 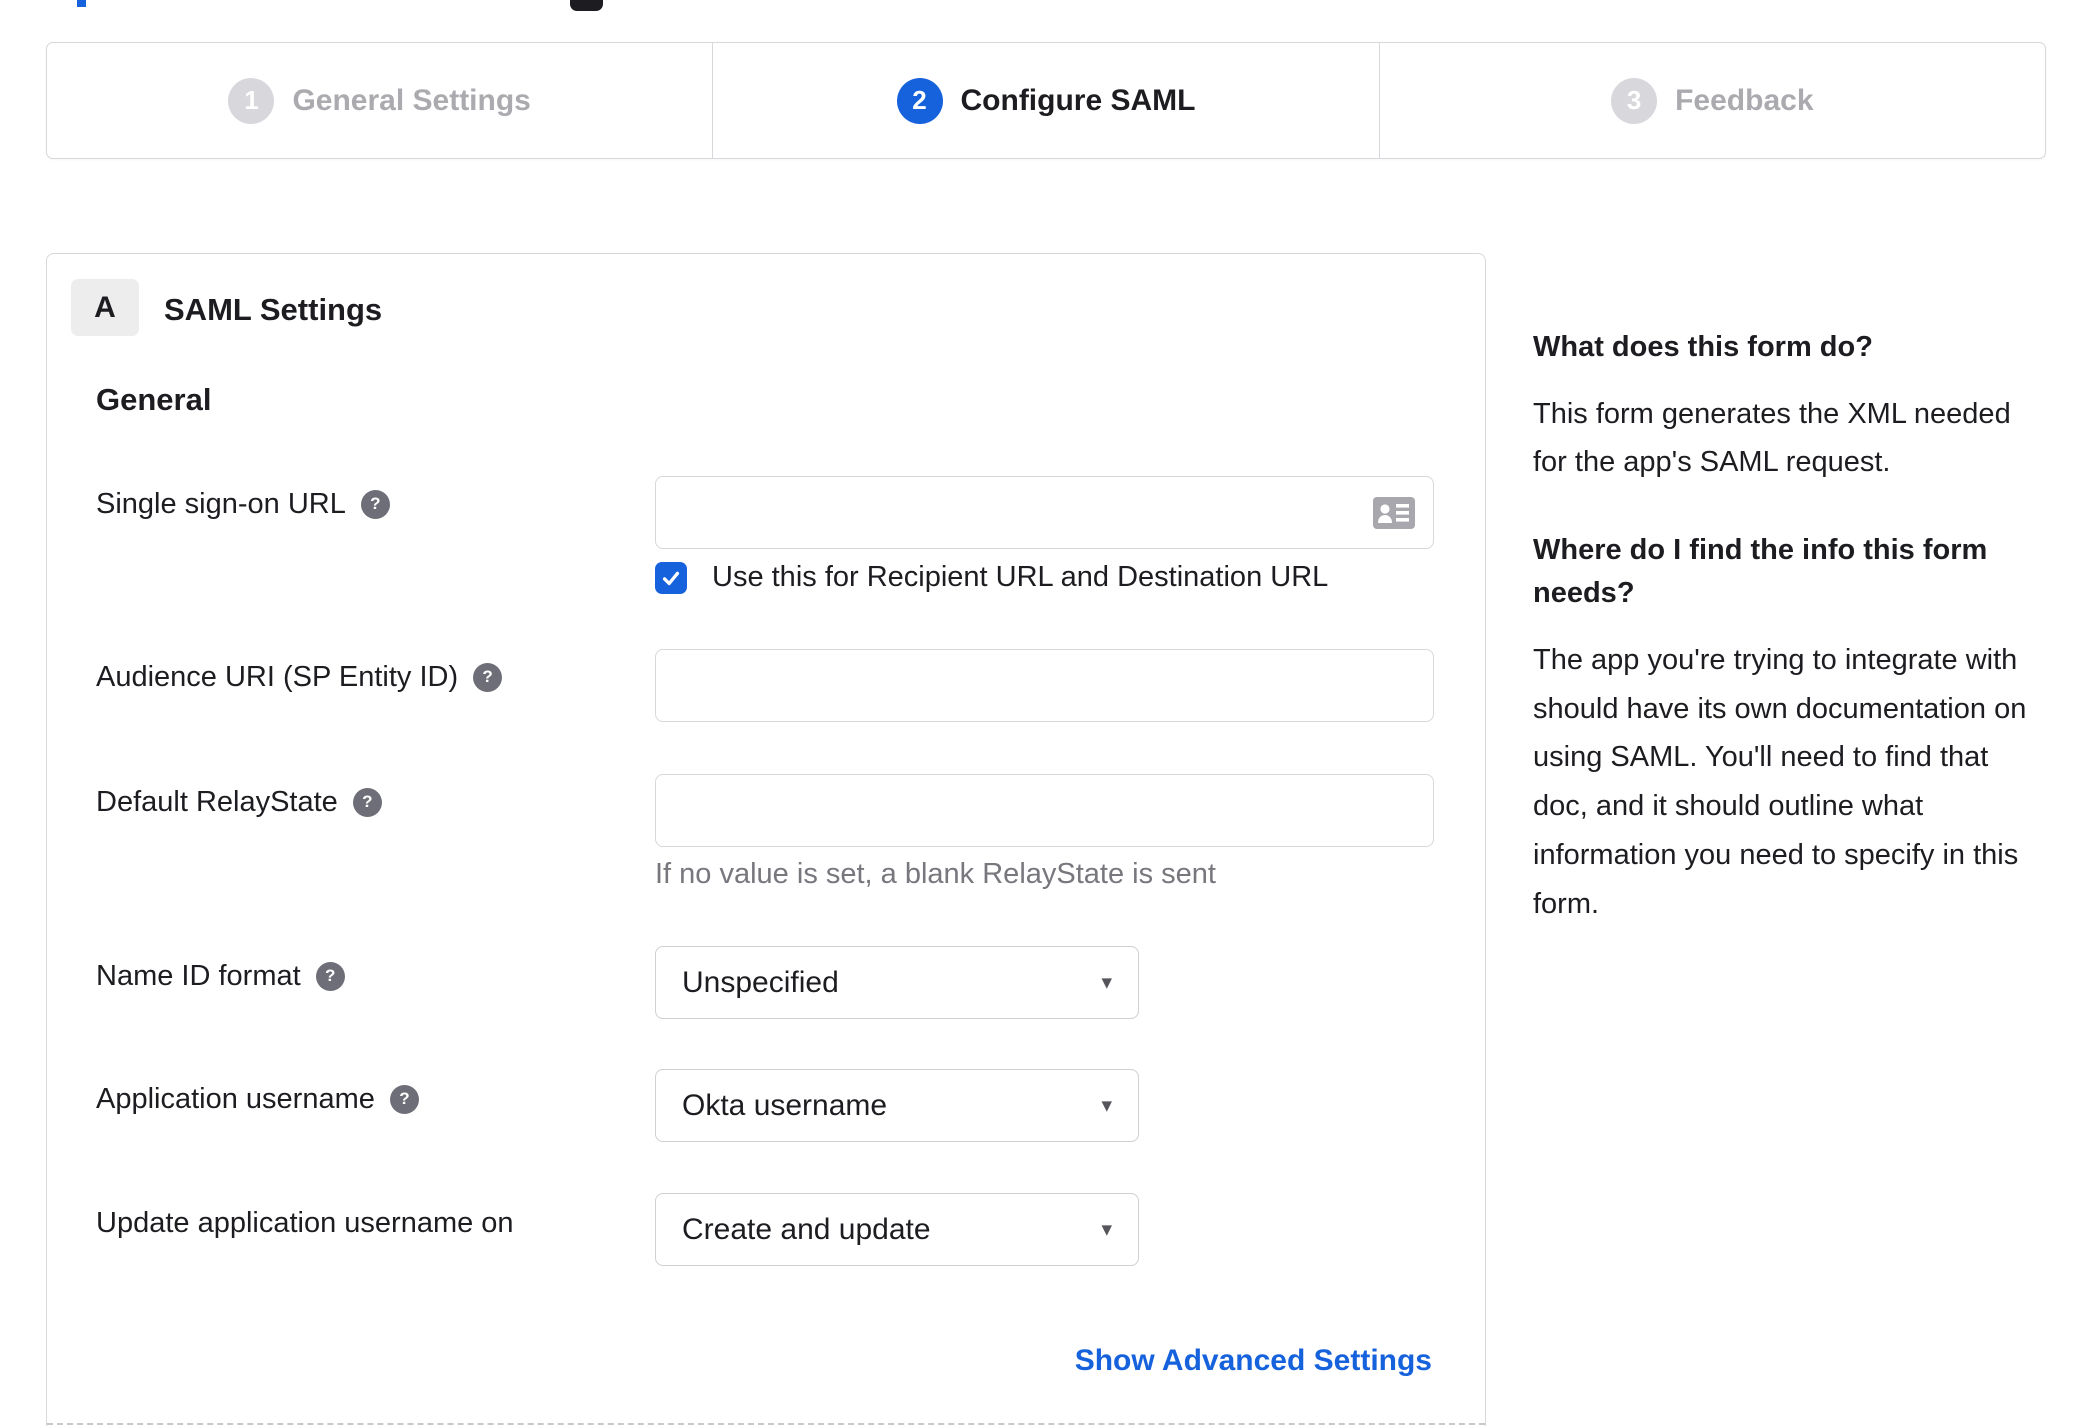 What do you see at coordinates (1634, 100) in the screenshot?
I see `step-3-number: 3` at bounding box center [1634, 100].